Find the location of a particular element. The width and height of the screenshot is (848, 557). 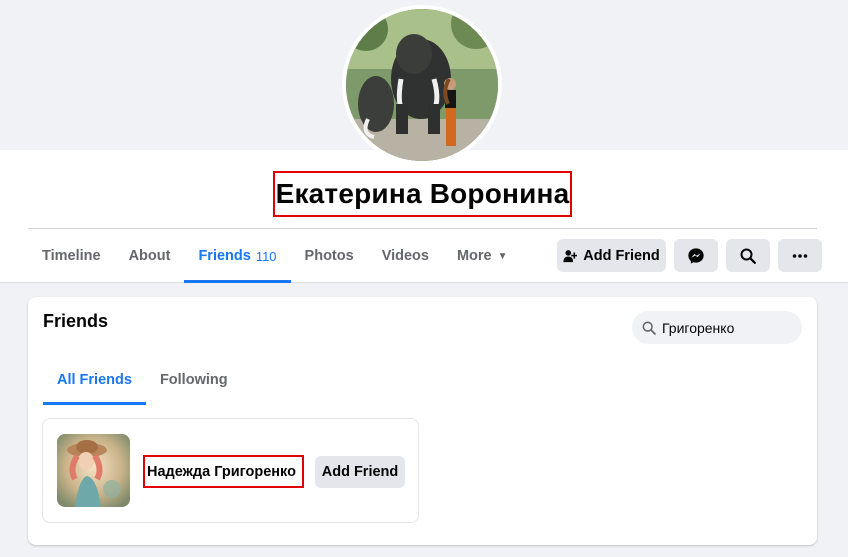

more-options-button is located at coordinates (800, 255).